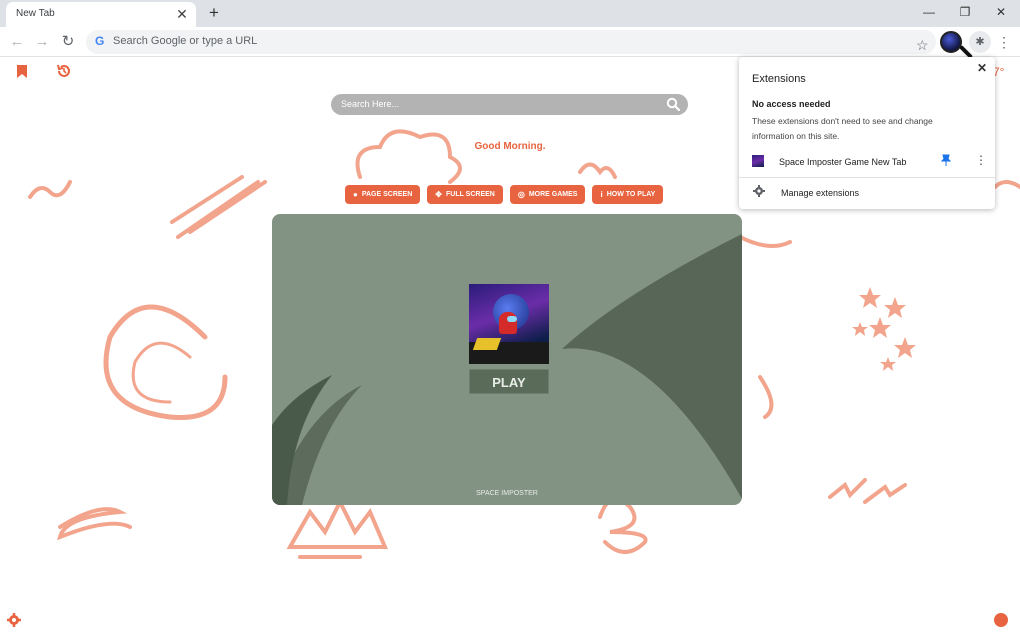  What do you see at coordinates (509, 381) in the screenshot?
I see `play-button: PLAY` at bounding box center [509, 381].